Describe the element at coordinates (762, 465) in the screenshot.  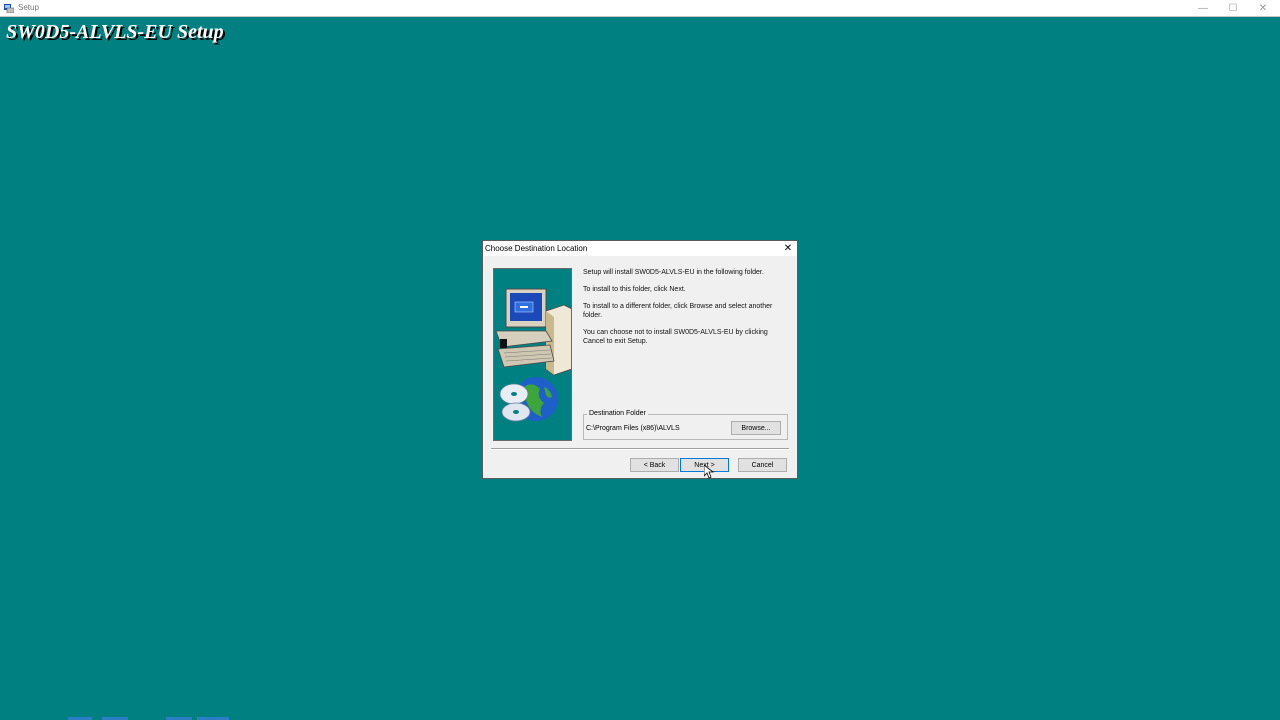
I see `cancel-button: Cancel` at that location.